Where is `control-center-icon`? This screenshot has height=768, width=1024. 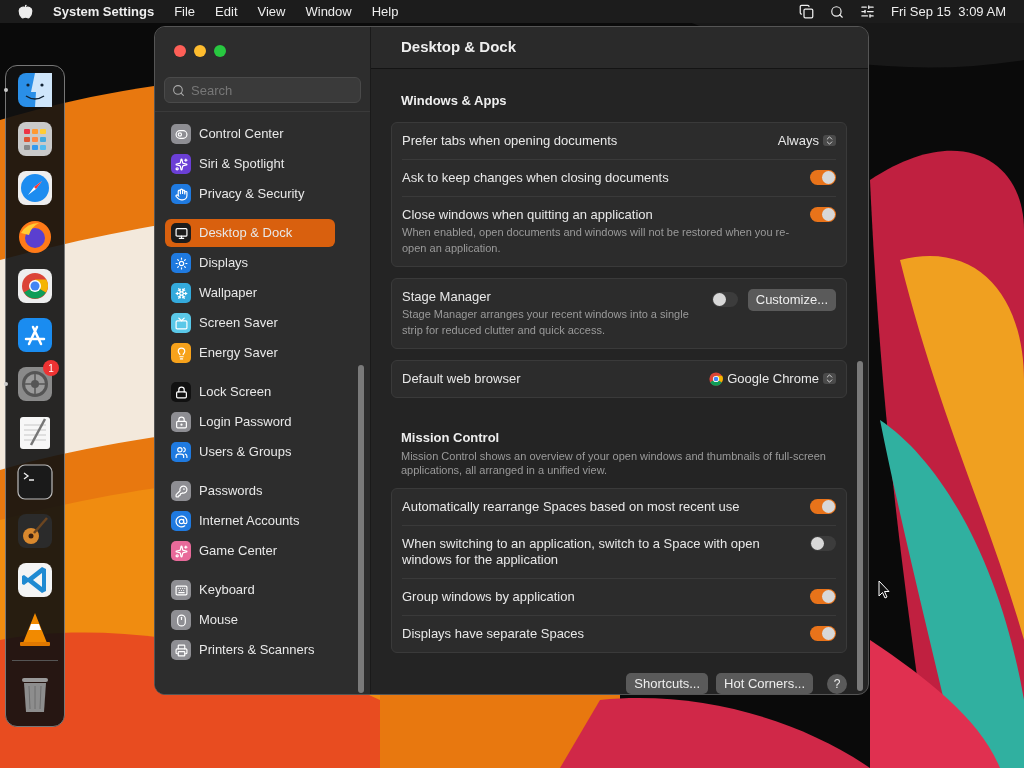
control-center-icon is located at coordinates (868, 11).